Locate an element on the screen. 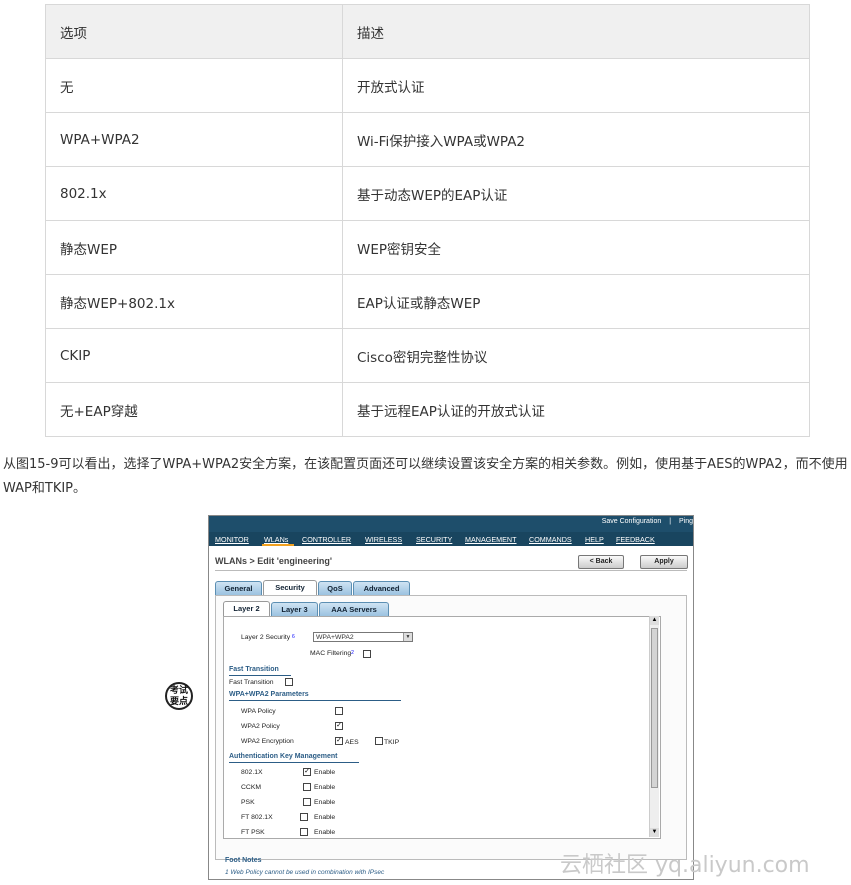  menu-controller: CONTROLLER is located at coordinates (326, 539).